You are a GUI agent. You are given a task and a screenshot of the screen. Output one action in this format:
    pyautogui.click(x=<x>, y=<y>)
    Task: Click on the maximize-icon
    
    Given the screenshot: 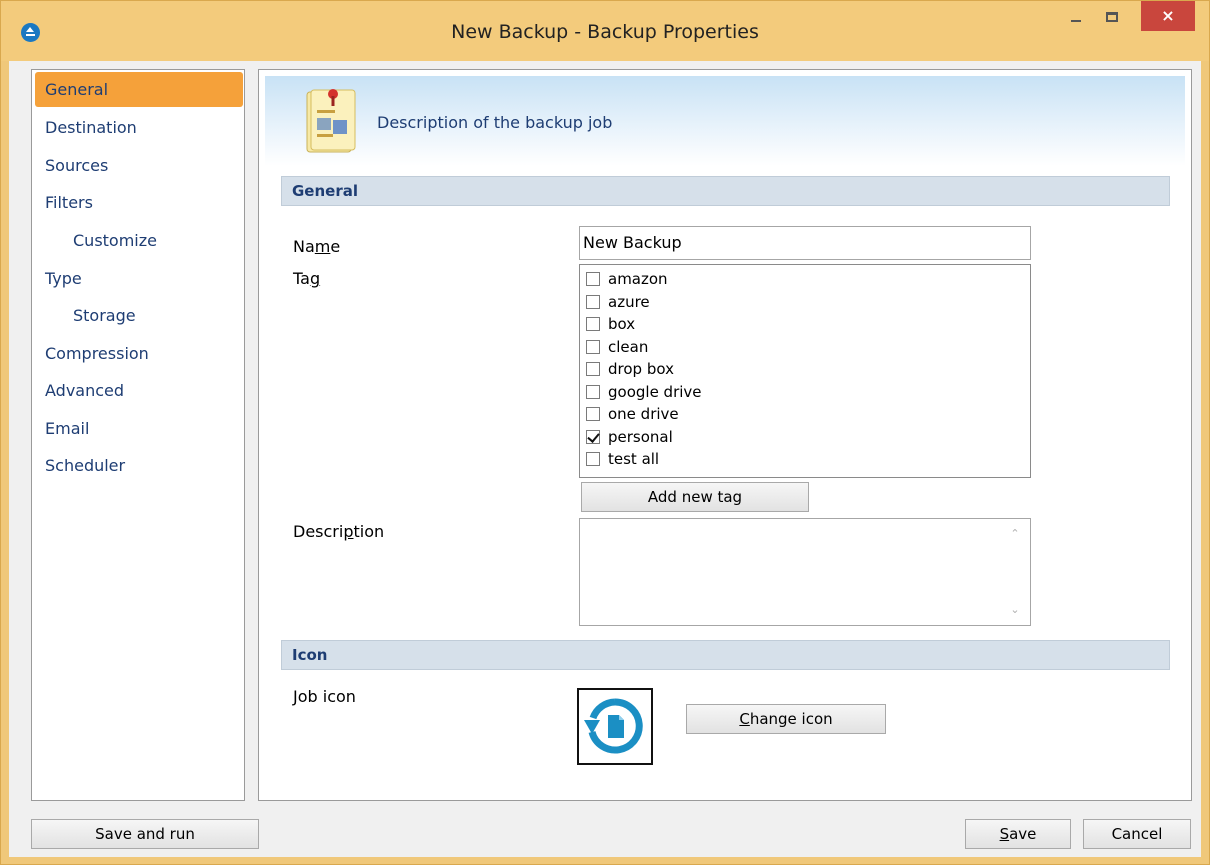 What is the action you would take?
    pyautogui.click(x=1112, y=16)
    